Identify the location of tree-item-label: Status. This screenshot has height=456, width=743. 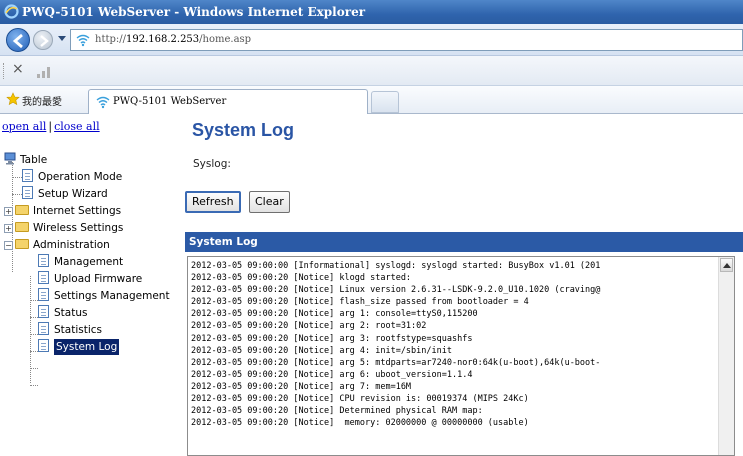
(71, 313).